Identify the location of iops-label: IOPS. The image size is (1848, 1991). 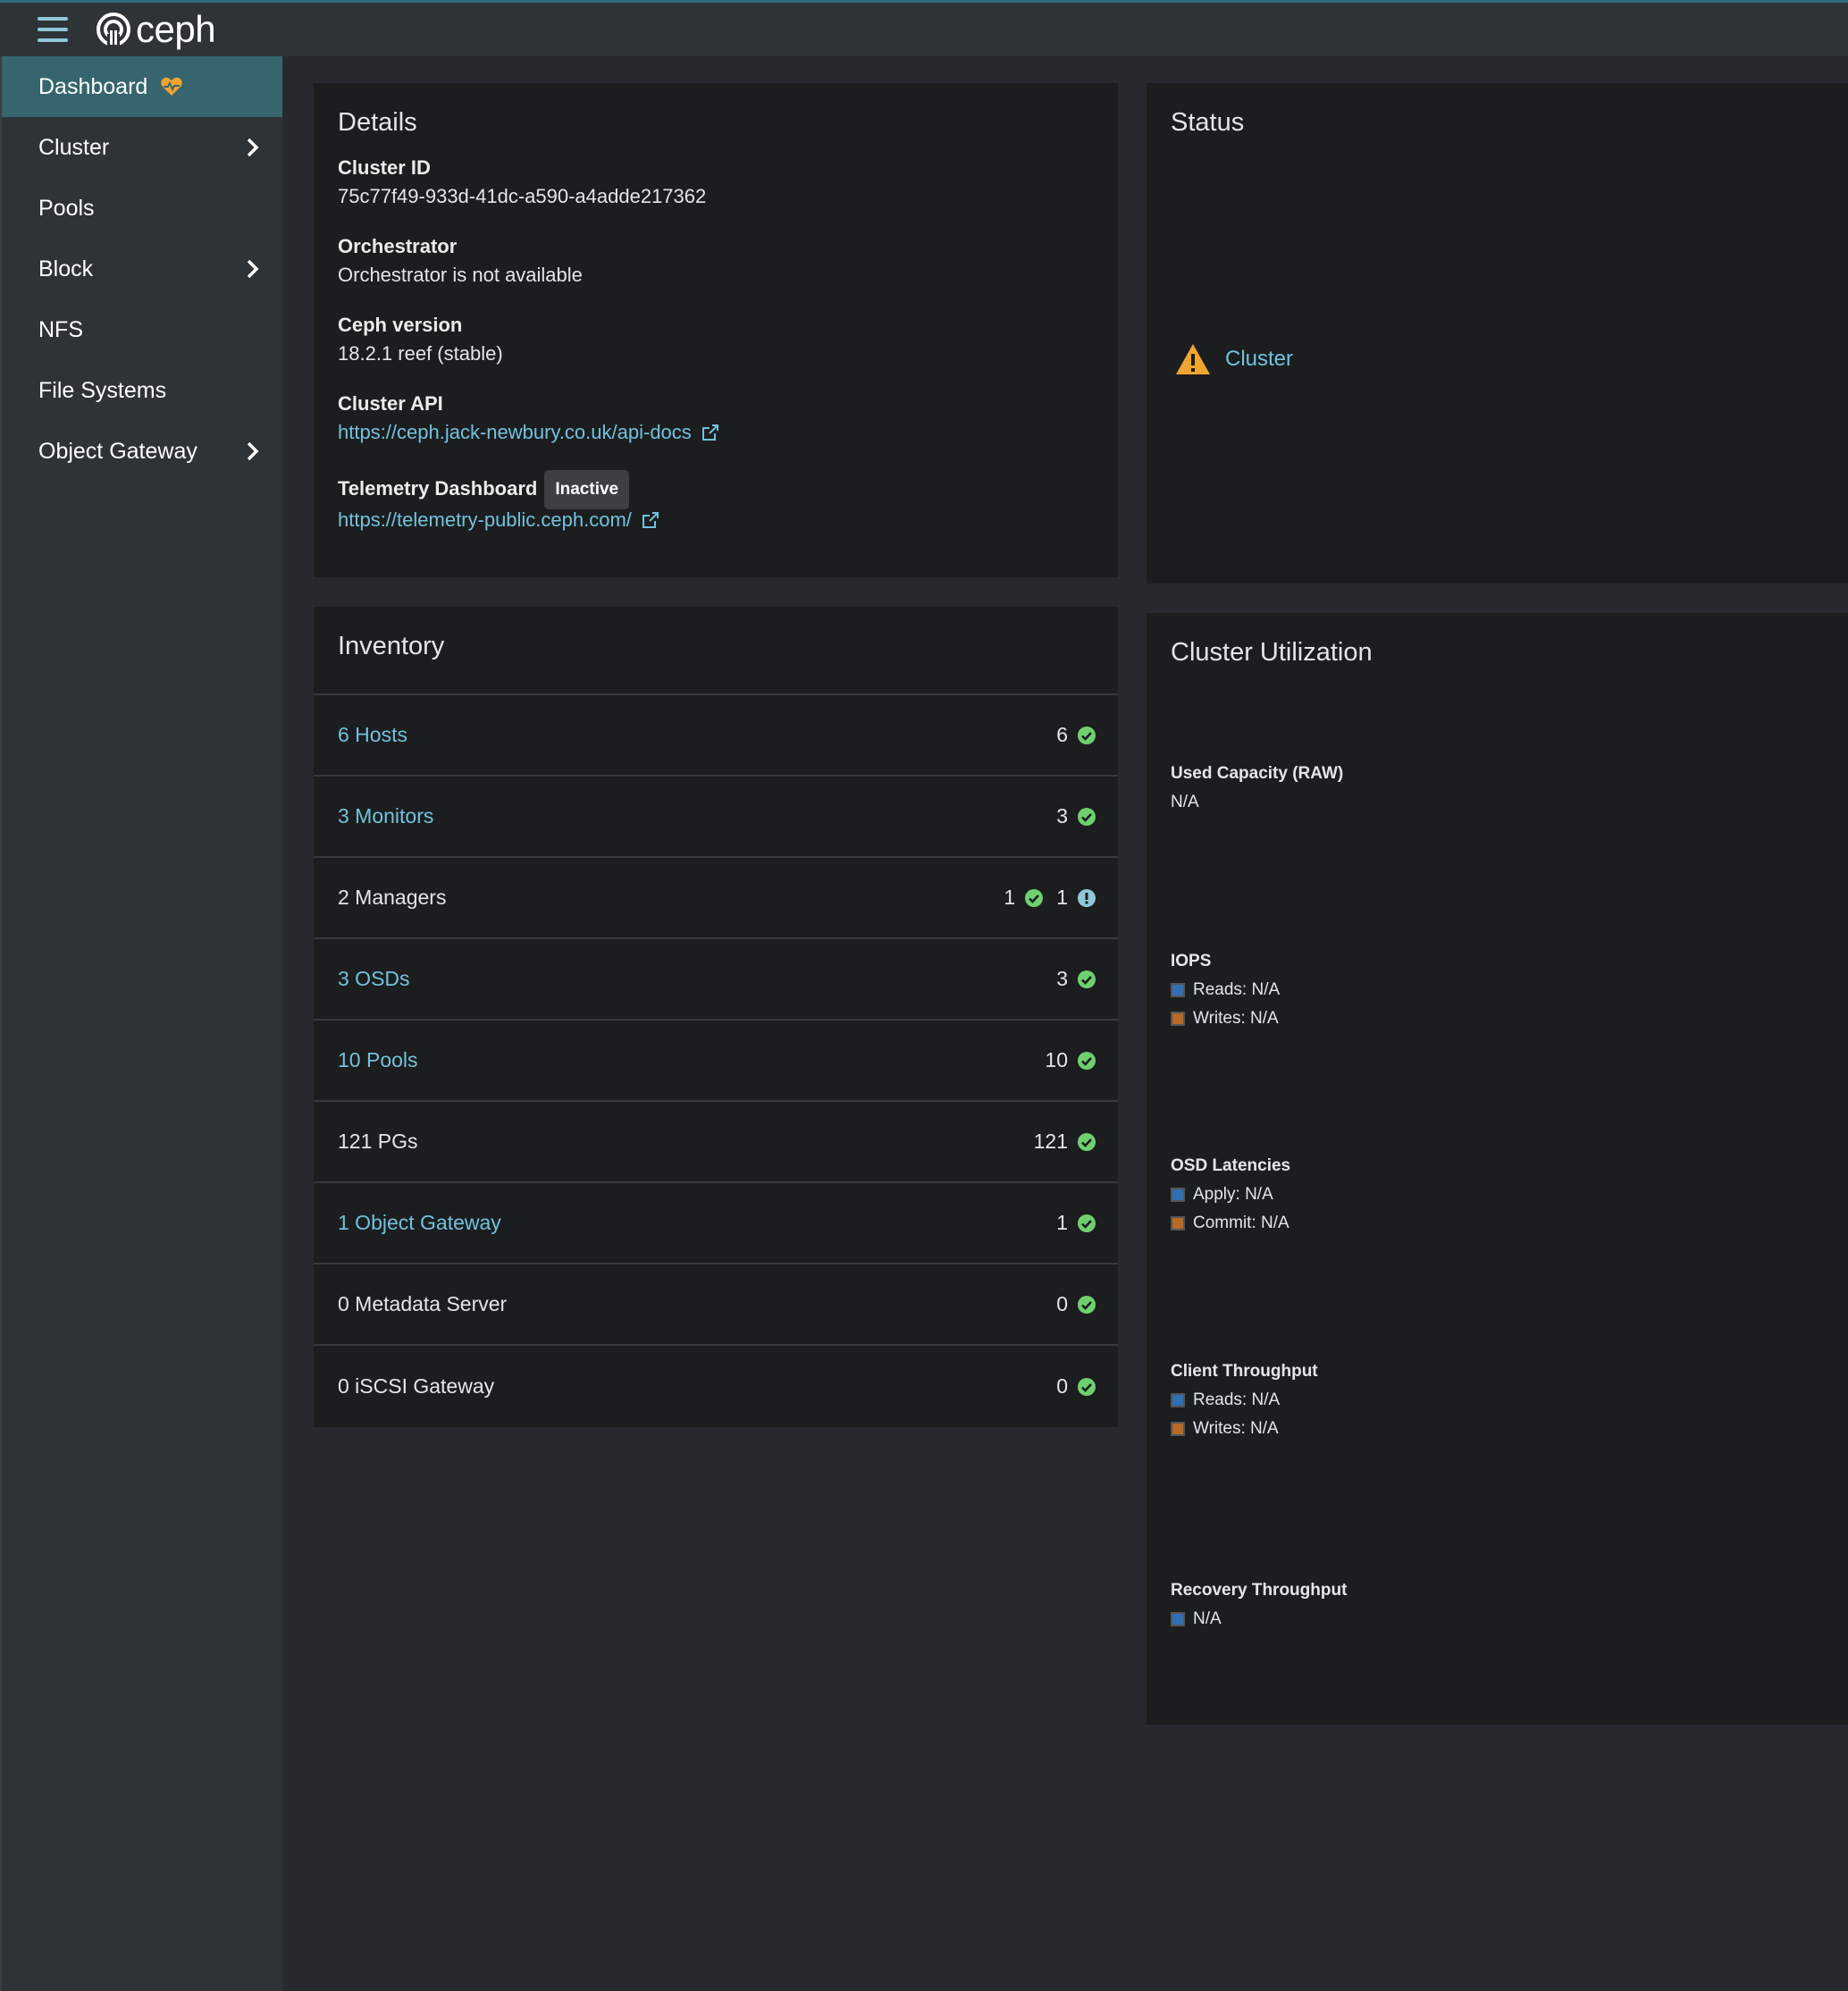
(1191, 961).